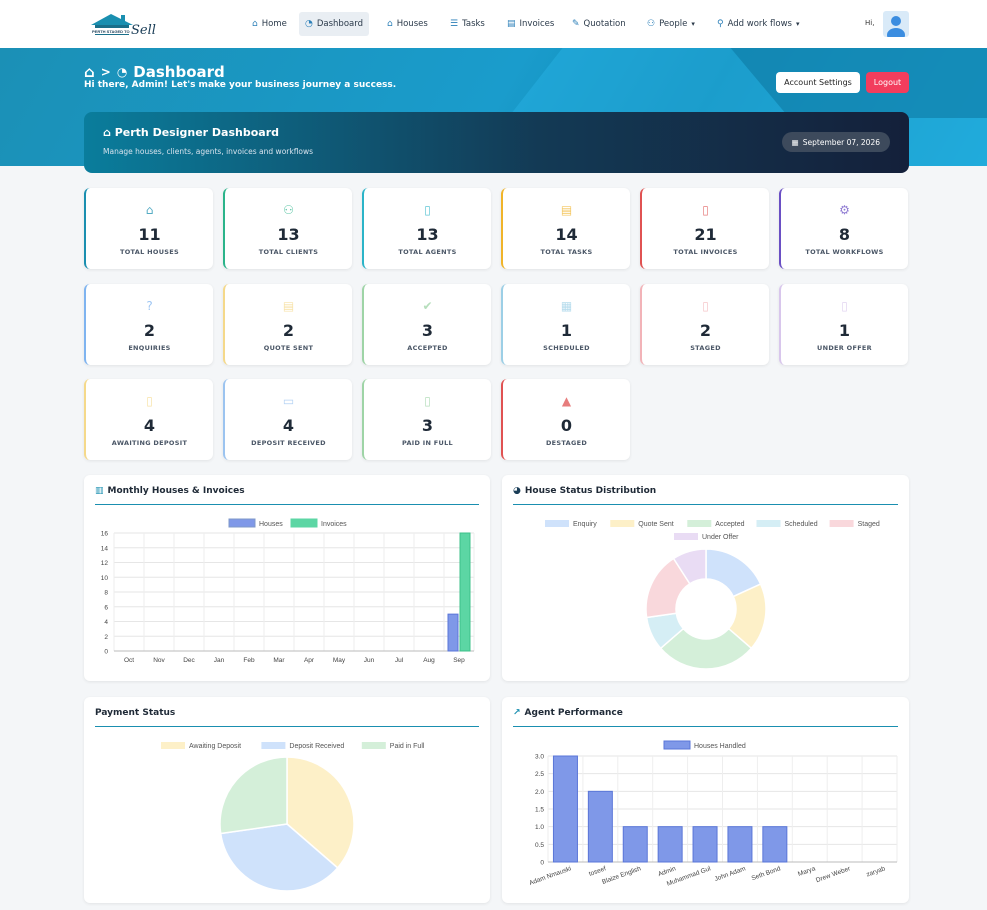 This screenshot has height=910, width=987. I want to click on stat-card-deposit-received: ▭ 4 DEPOSIT RECEIVED, so click(287, 419).